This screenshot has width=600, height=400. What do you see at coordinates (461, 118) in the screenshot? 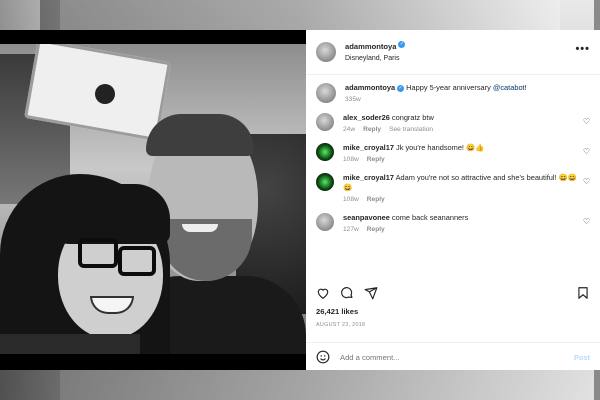
I see `comment-text-line: alex_soder26 congratz btw` at bounding box center [461, 118].